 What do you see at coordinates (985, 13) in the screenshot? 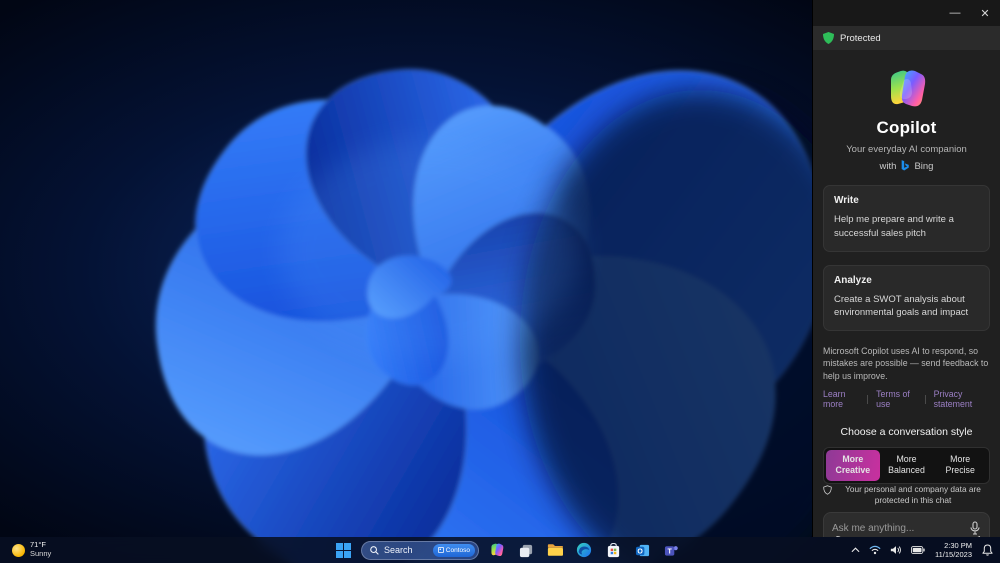
I see `close-button: ✕` at bounding box center [985, 13].